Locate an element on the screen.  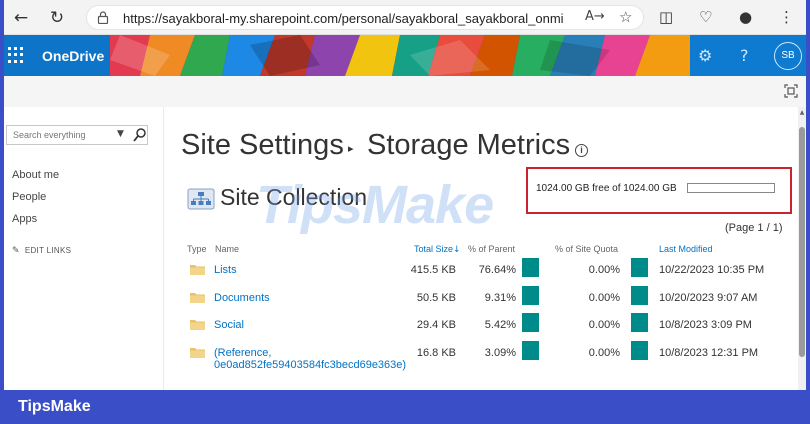
row-last-modified: 10/22/2023 10:35 PM is located at coordinates (712, 270).